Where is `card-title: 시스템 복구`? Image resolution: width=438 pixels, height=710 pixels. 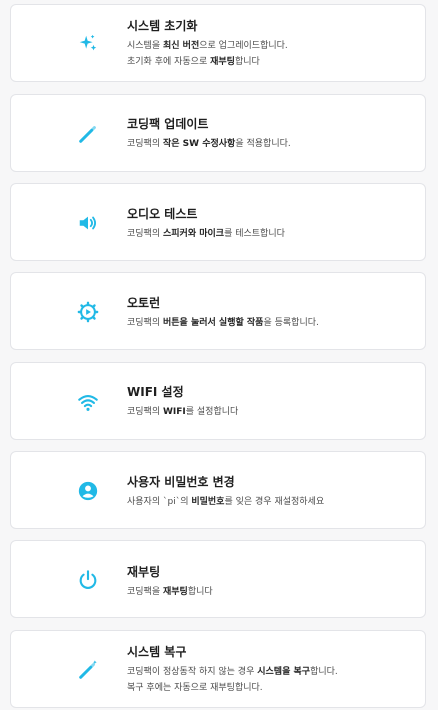
card-title: 시스템 복구 is located at coordinates (157, 652).